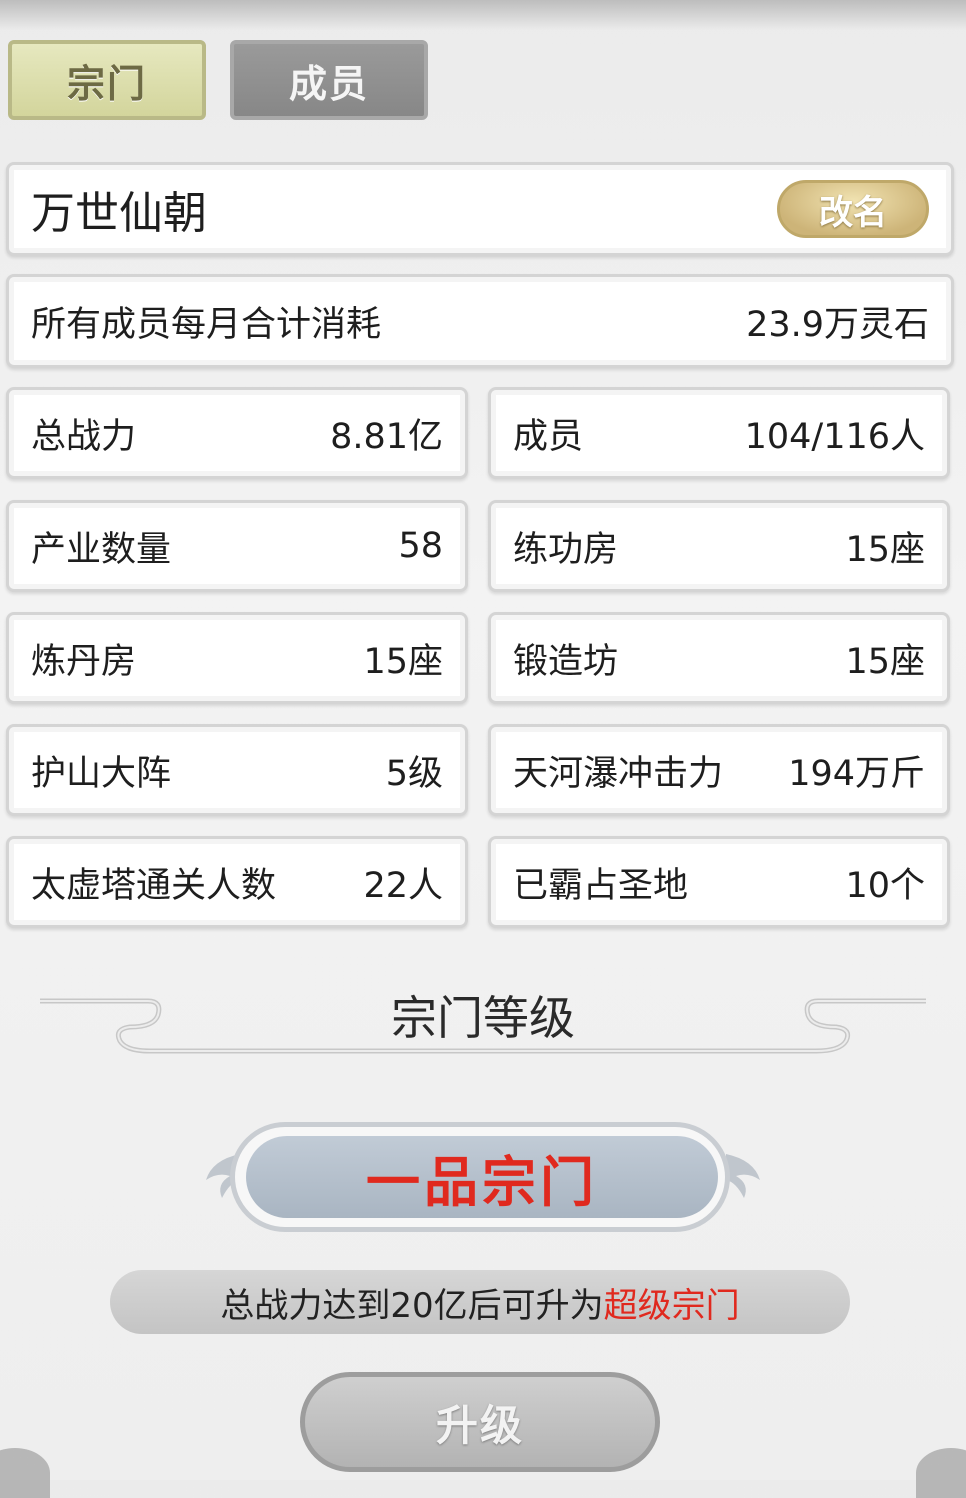 The image size is (966, 1498). What do you see at coordinates (483, 1018) in the screenshot?
I see `section-title-sect-level: 宗门等级` at bounding box center [483, 1018].